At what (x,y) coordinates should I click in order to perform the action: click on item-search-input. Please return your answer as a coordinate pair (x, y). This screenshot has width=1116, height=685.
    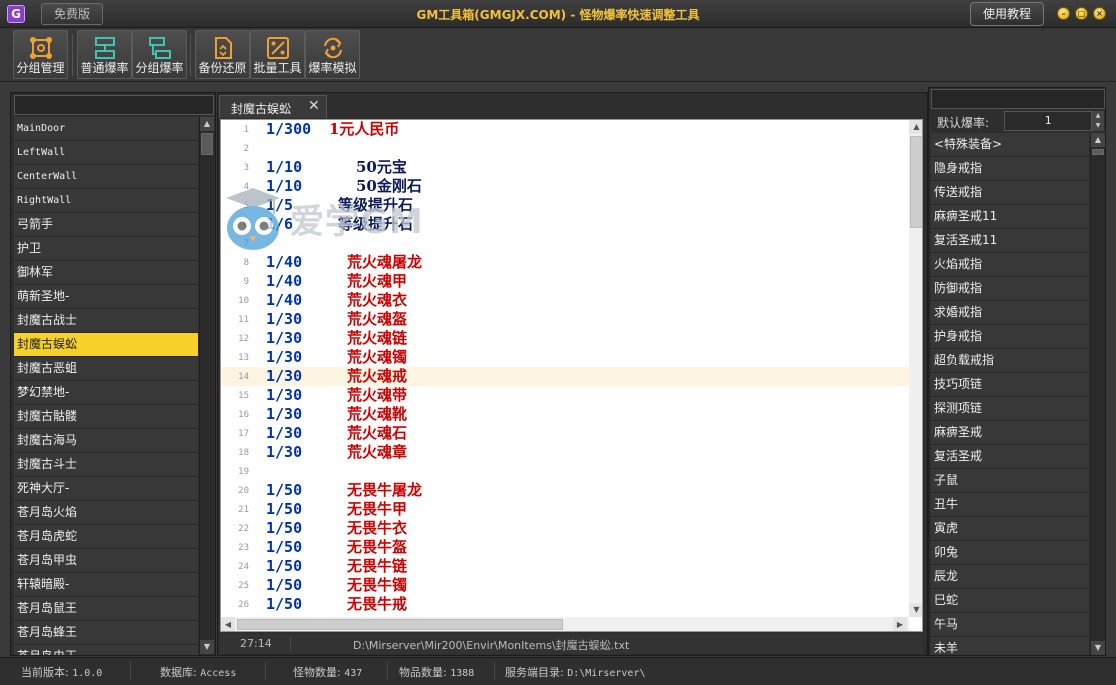
    Looking at the image, I should click on (1018, 99).